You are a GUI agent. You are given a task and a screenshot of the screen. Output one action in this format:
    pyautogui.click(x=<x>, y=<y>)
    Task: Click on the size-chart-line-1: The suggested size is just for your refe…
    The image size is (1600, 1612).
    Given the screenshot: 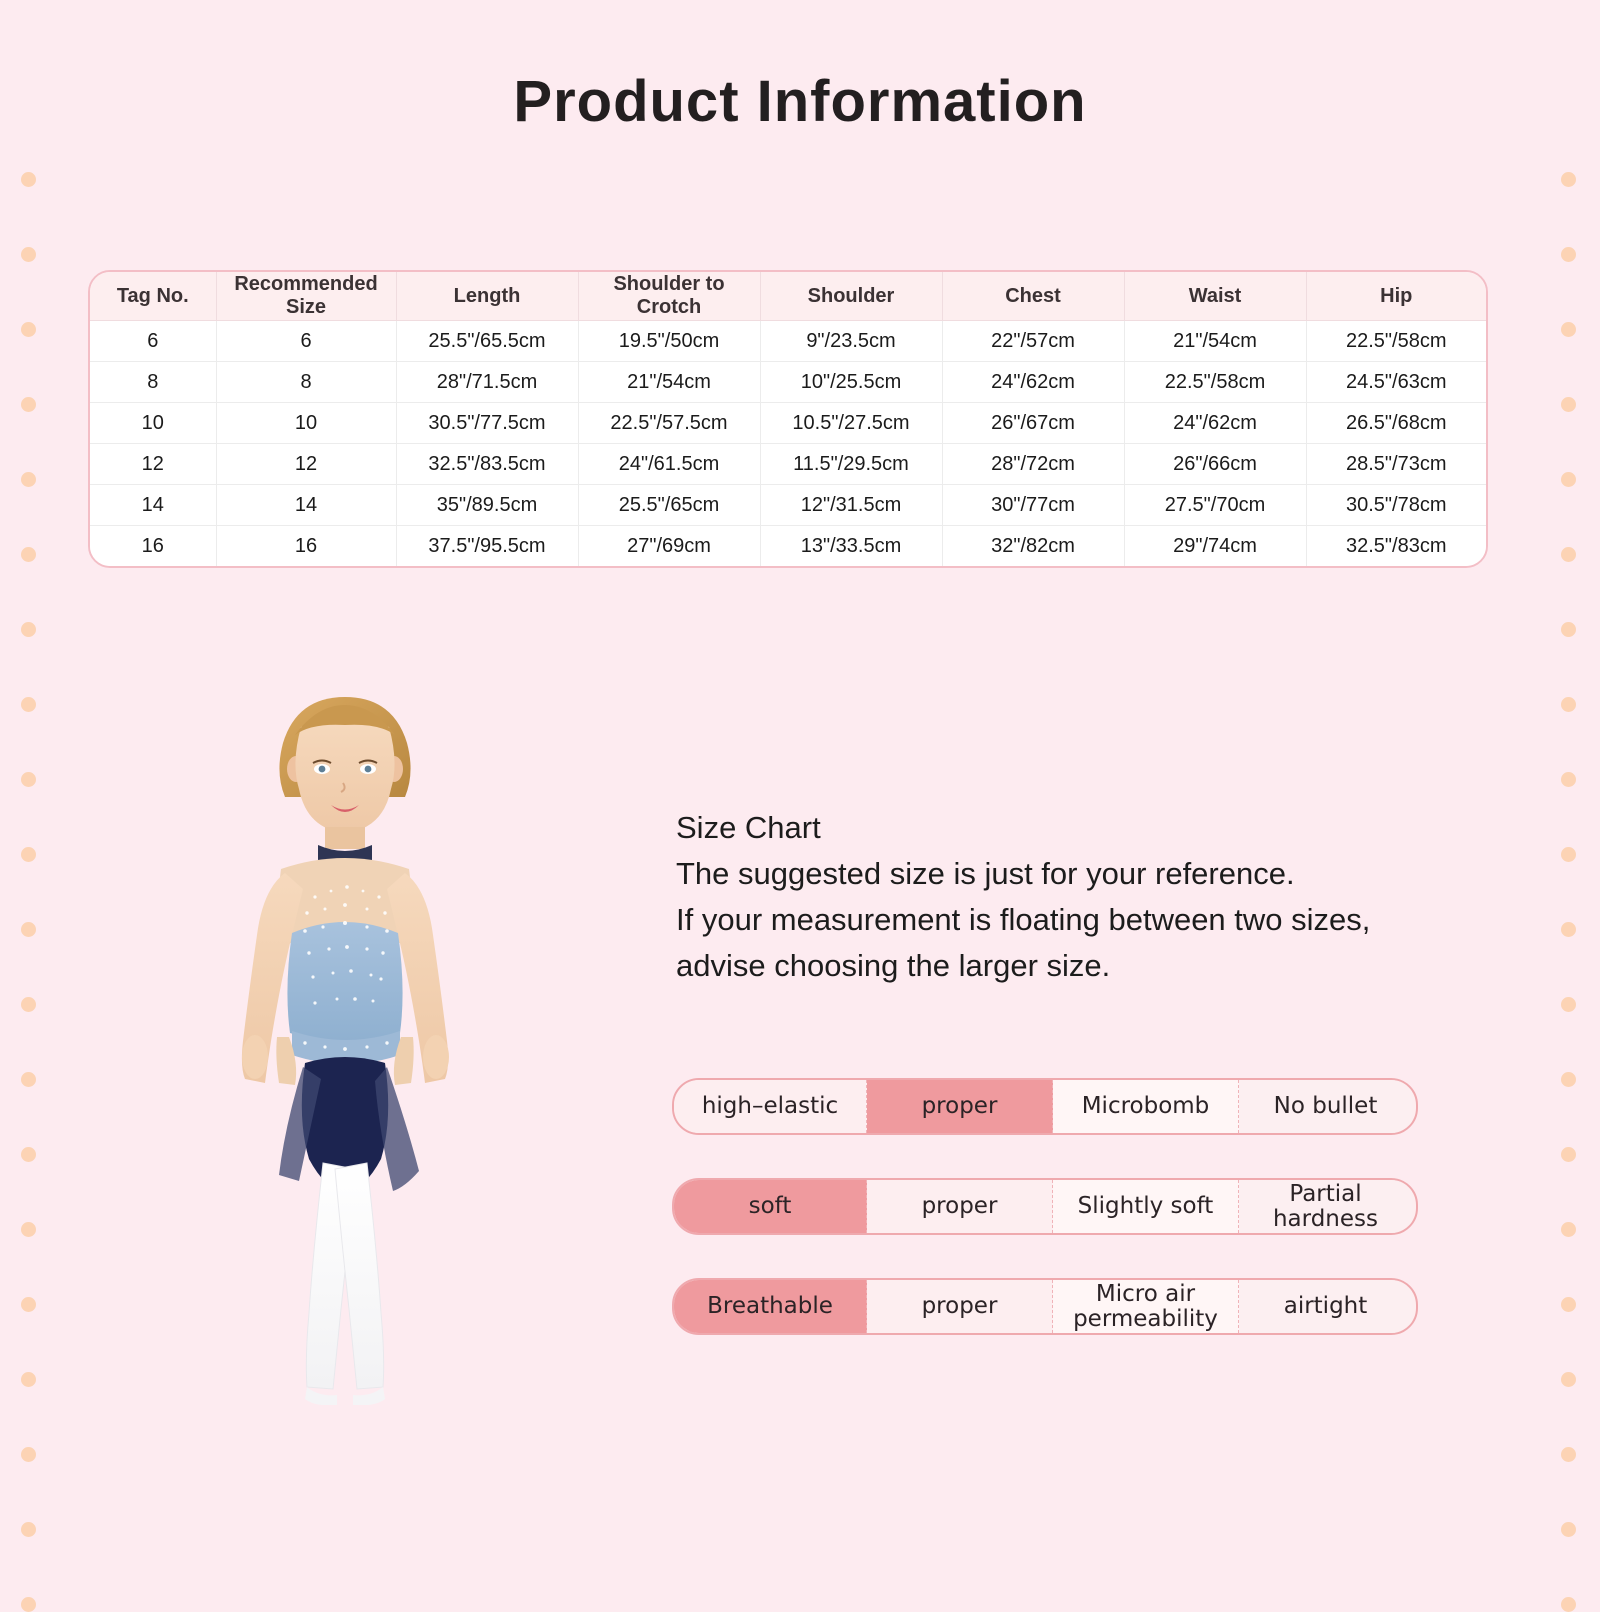 What is the action you would take?
    pyautogui.click(x=985, y=873)
    